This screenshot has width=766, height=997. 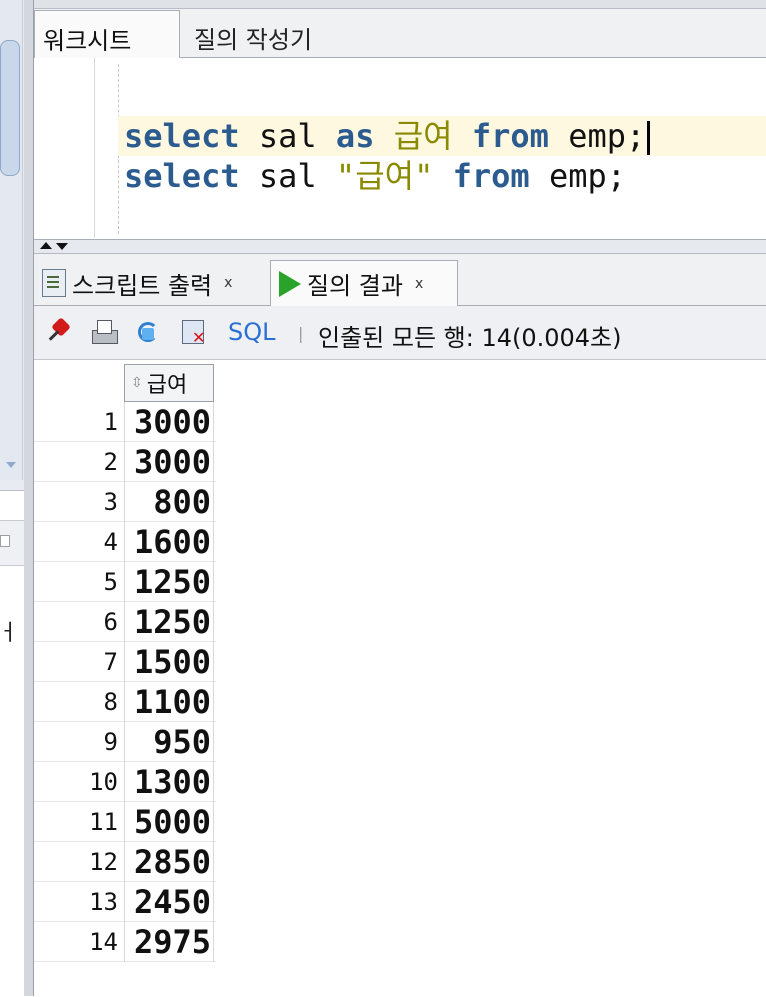 What do you see at coordinates (11, 240) in the screenshot?
I see `left-vertical-scrollbar` at bounding box center [11, 240].